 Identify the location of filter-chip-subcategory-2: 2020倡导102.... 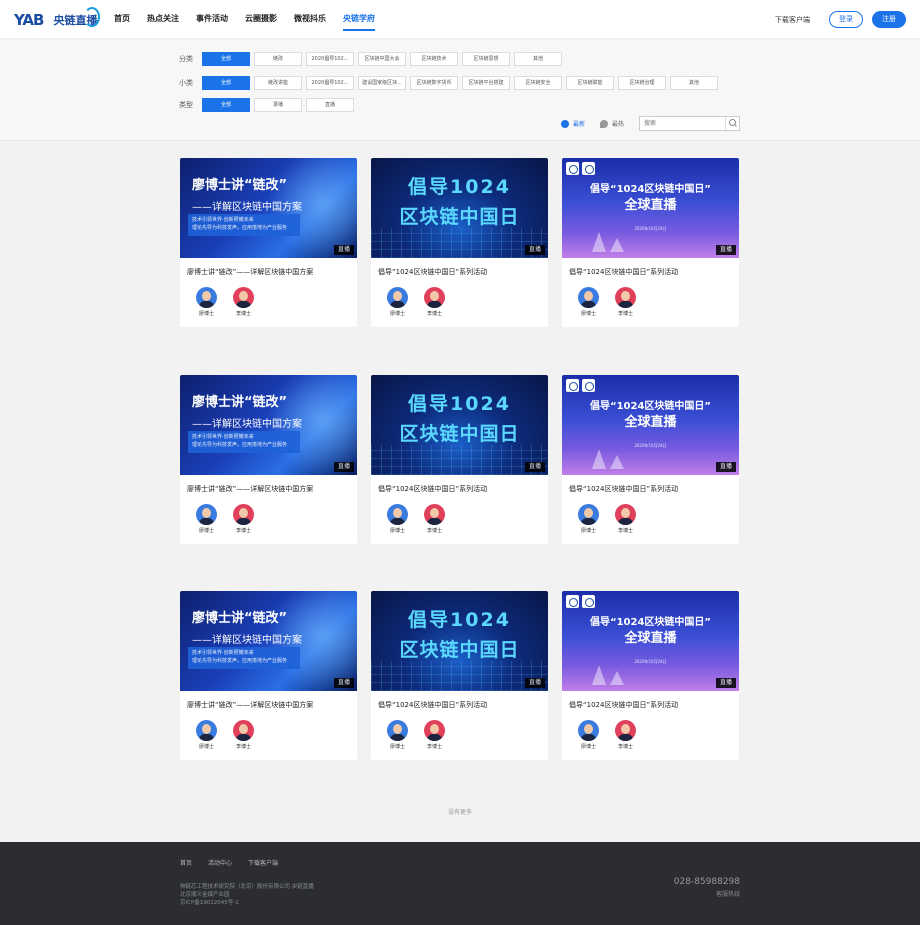
(330, 83).